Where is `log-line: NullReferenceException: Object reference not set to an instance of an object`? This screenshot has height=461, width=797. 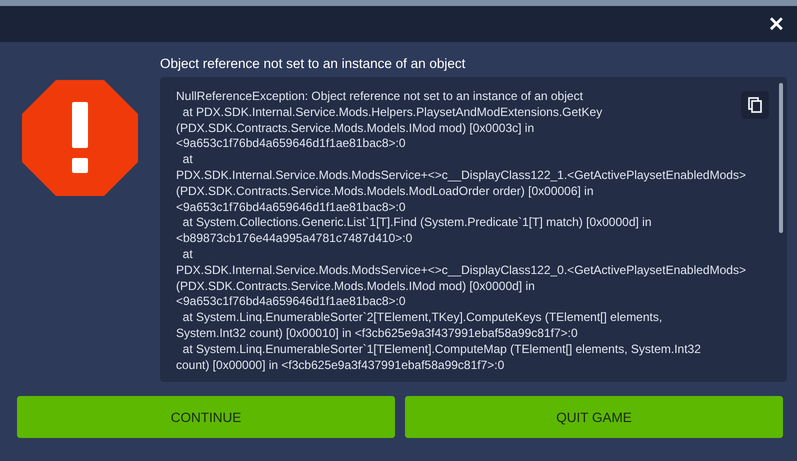
log-line: NullReferenceException: Object reference not set to an instance of an object is located at coordinates (379, 97).